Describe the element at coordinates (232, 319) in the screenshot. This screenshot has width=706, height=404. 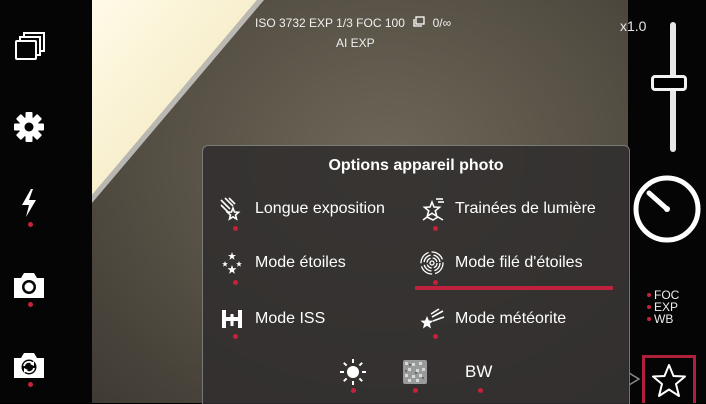
I see `iss-icon` at that location.